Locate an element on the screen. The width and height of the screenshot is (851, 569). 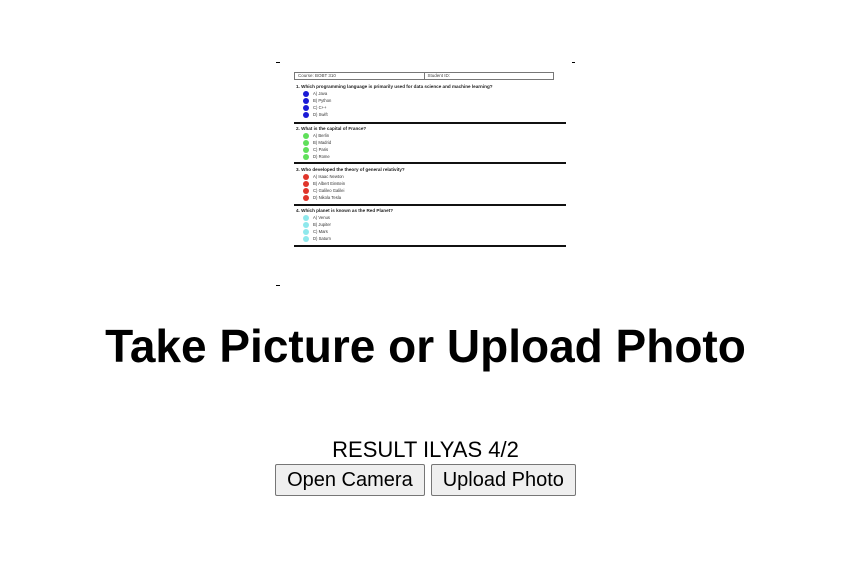
open-camera-button: Open Camera is located at coordinates (350, 480).